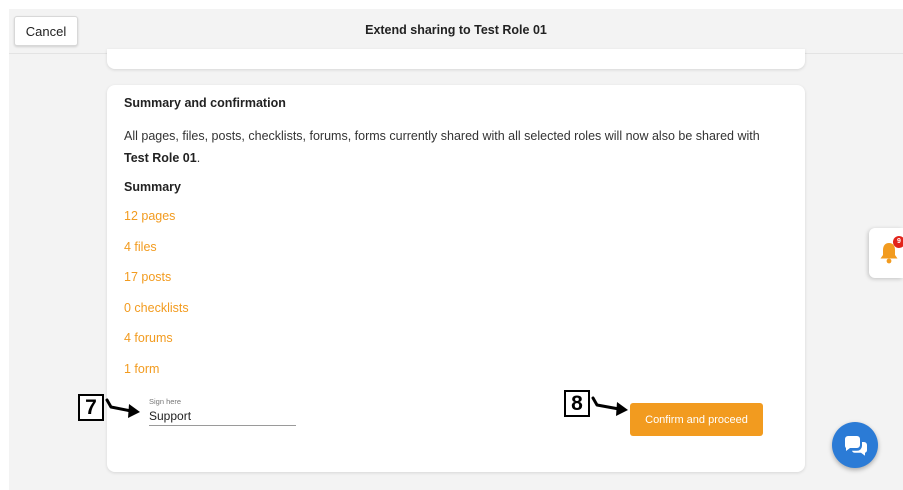 This screenshot has height=490, width=903. I want to click on page-title: Extend sharing to Test Role 01, so click(456, 30).